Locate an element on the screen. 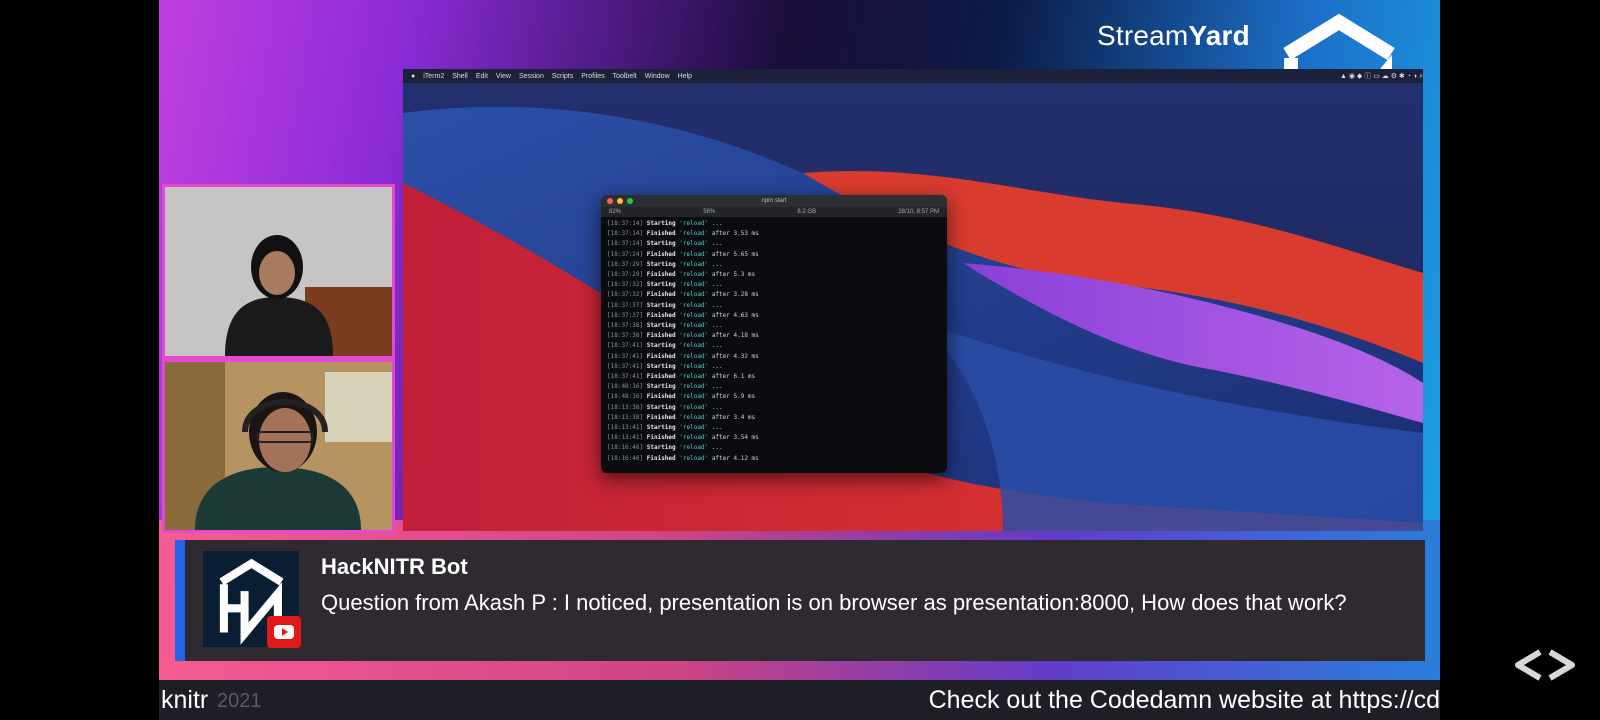  terminal-status-bar: 82% 58% 8.2 GB 28/10, 8:57 PM is located at coordinates (774, 212).